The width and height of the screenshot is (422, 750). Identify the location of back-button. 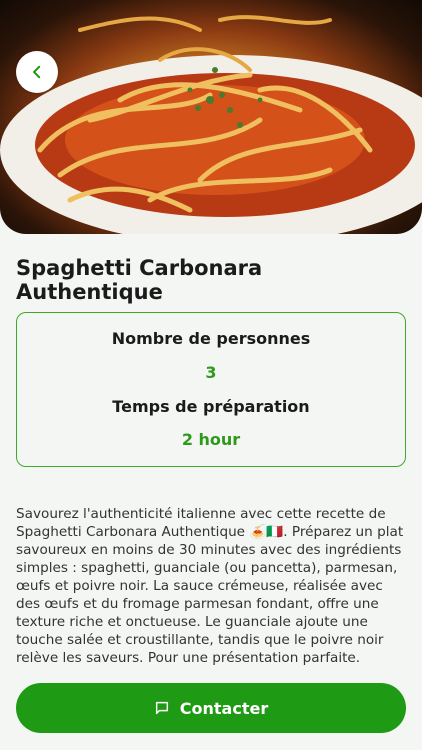
(37, 72).